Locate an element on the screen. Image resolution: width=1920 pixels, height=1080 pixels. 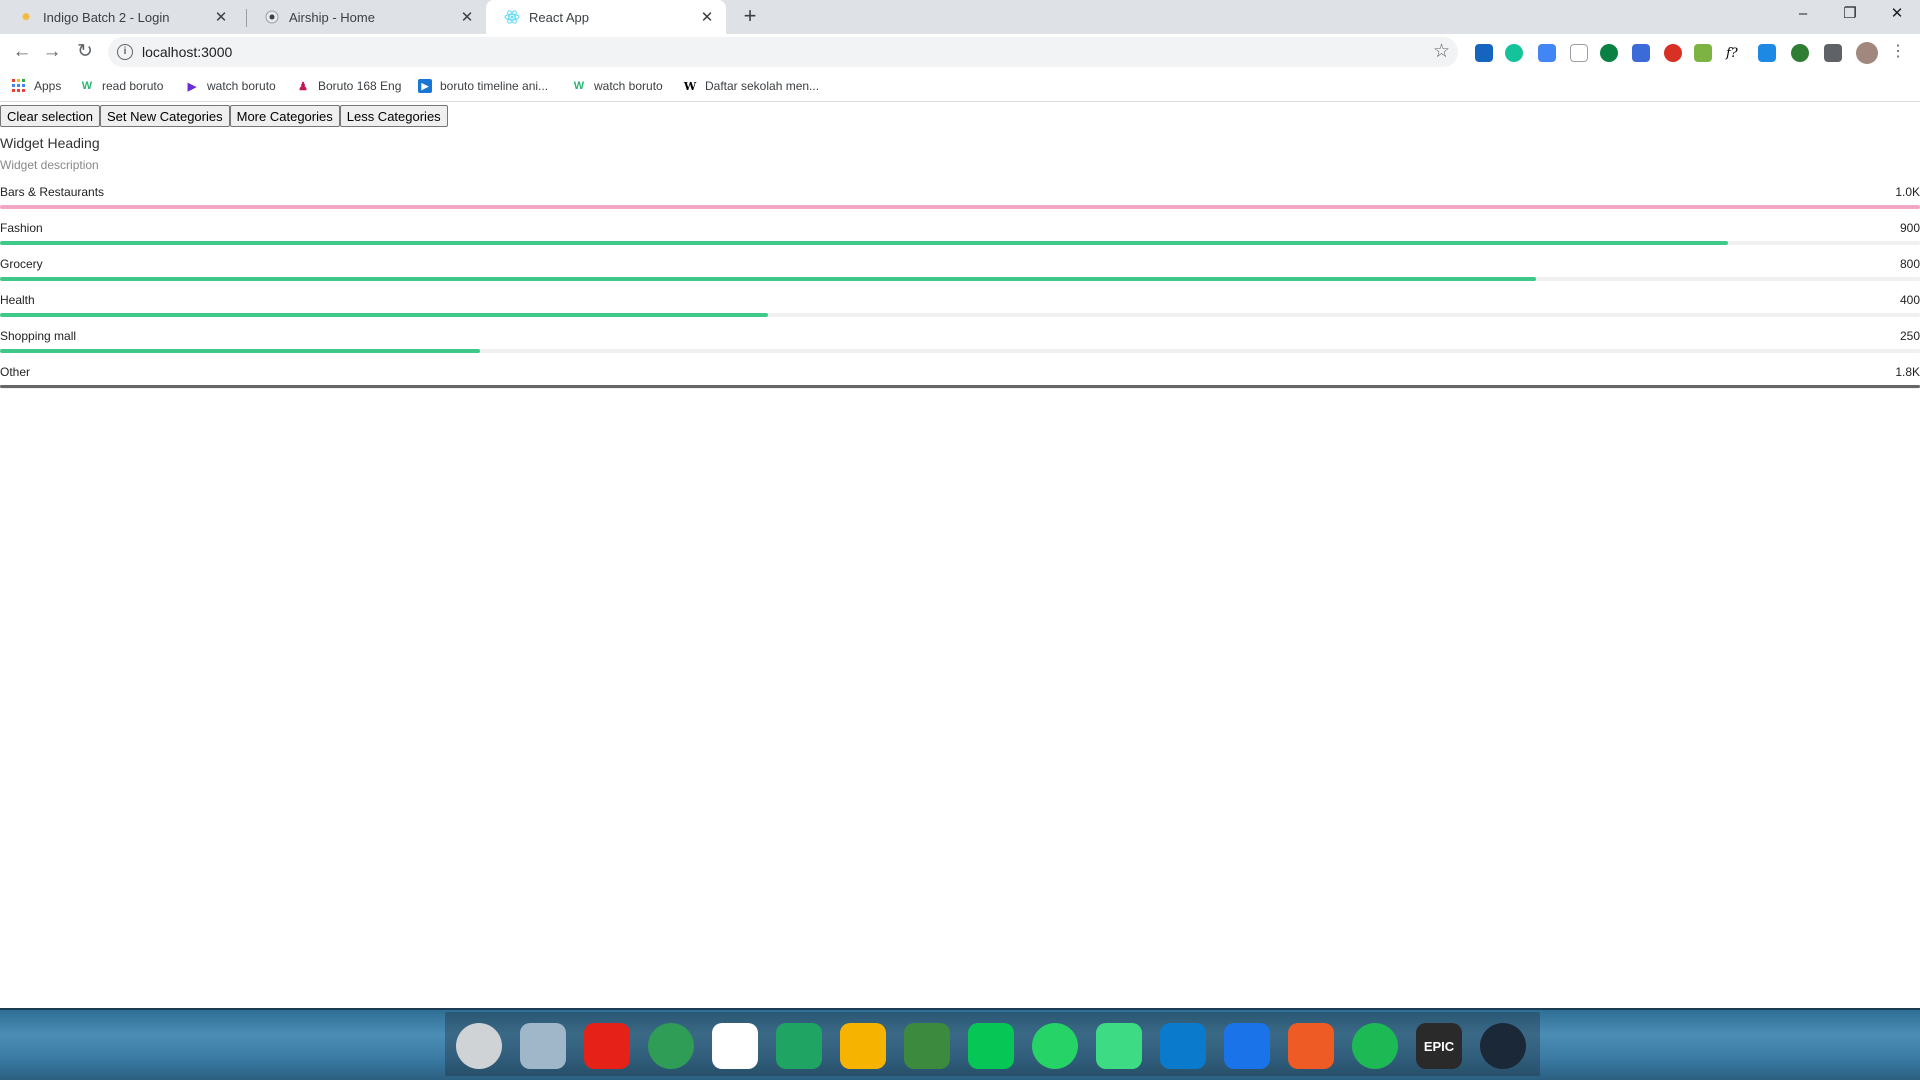
tab-indigo-login: ✹ Indigo Batch 2 - Login ✕ is located at coordinates (120, 17).